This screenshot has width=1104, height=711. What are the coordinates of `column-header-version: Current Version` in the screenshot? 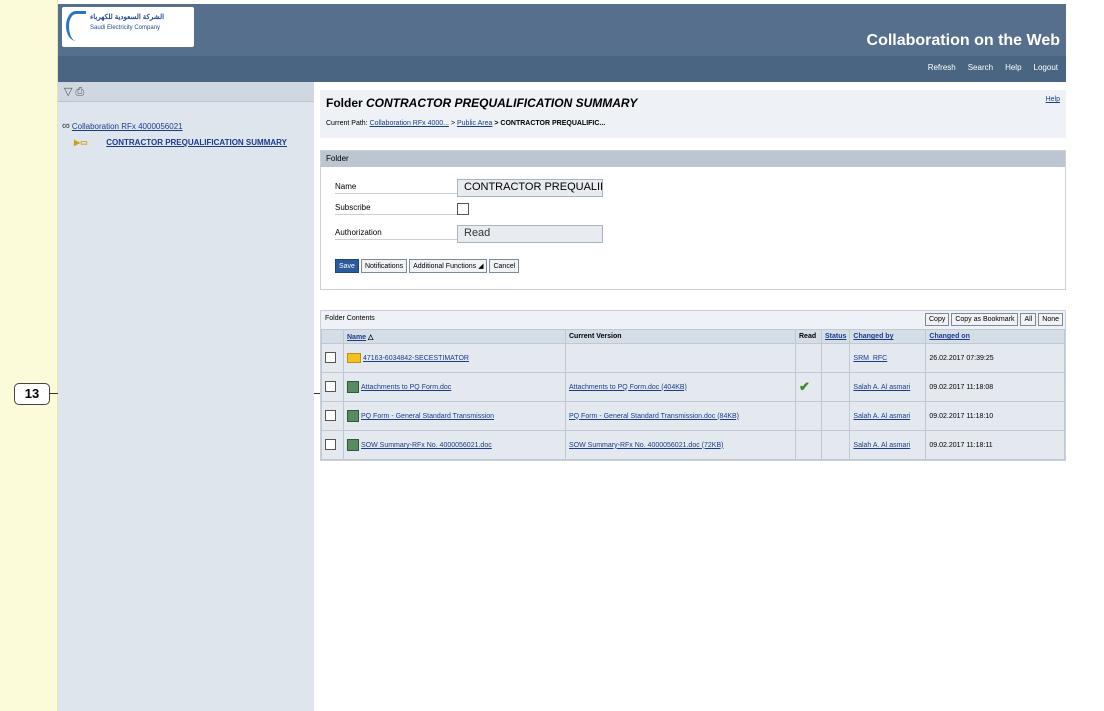 It's located at (680, 336).